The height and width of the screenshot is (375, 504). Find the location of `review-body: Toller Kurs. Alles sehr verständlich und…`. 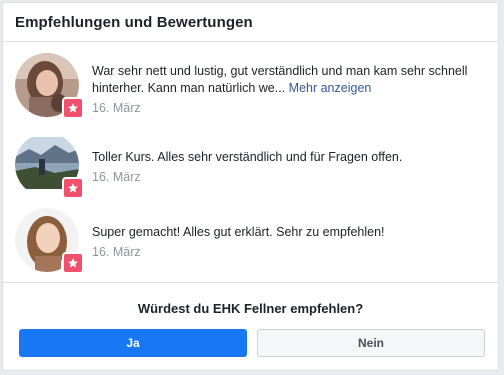

review-body: Toller Kurs. Alles sehr verständlich und… is located at coordinates (288, 166).